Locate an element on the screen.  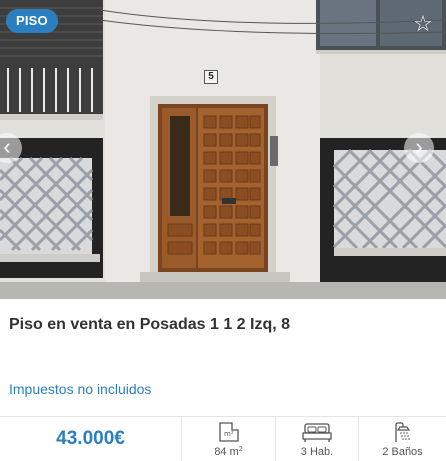
chevron-right-icon: › is located at coordinates (419, 148).